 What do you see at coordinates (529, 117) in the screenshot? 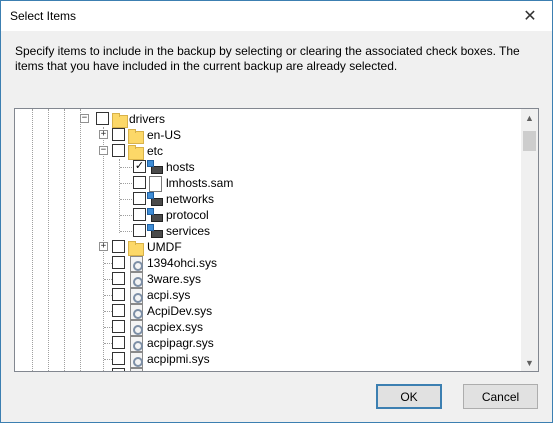
I see `scroll-up-icon: ▲` at bounding box center [529, 117].